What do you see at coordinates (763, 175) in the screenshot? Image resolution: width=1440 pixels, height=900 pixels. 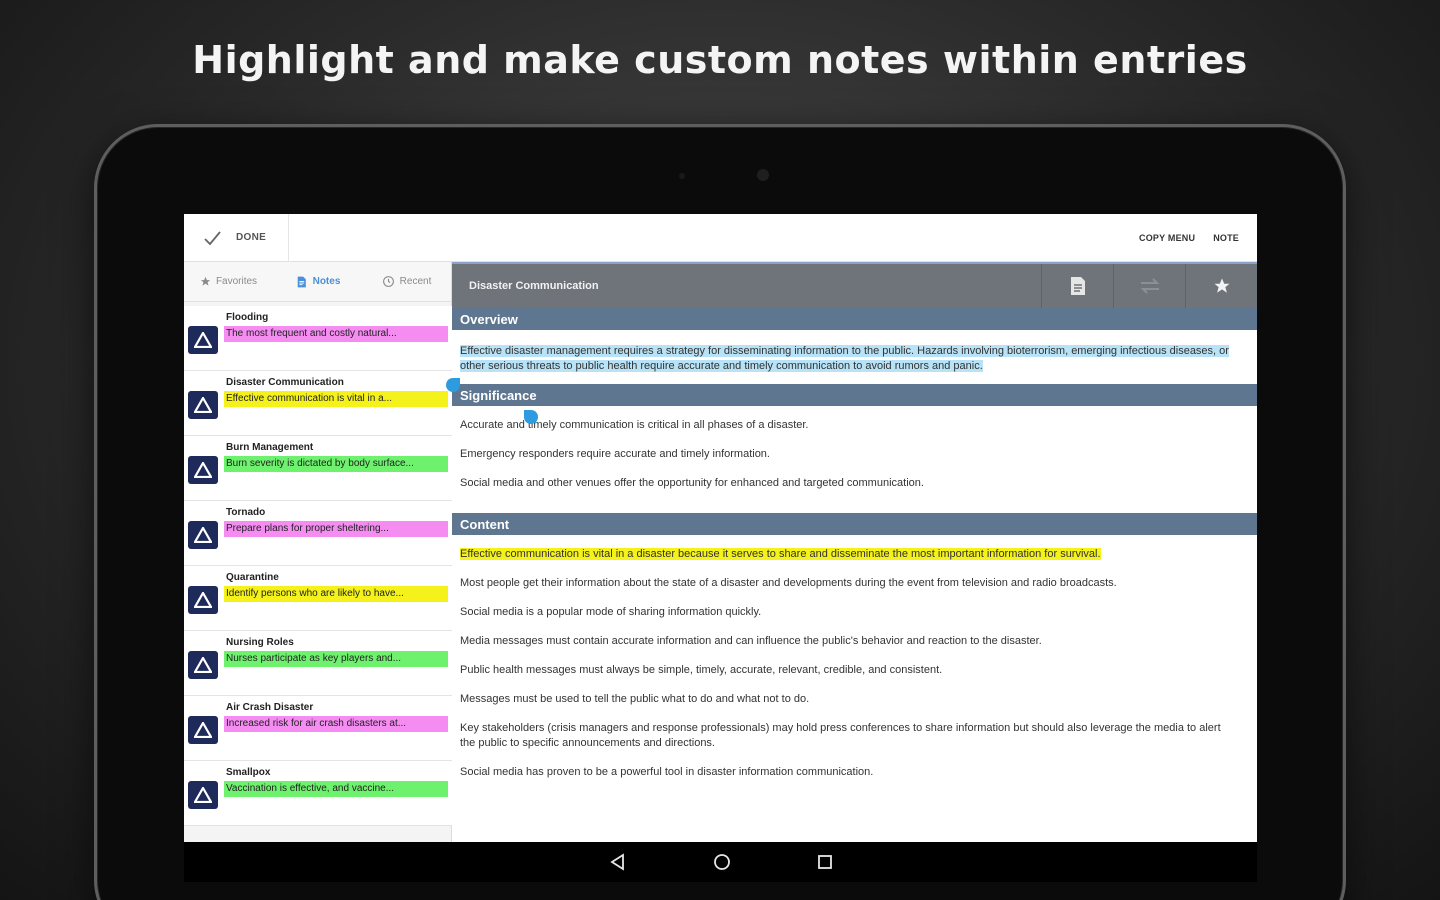 I see `camera-icon` at bounding box center [763, 175].